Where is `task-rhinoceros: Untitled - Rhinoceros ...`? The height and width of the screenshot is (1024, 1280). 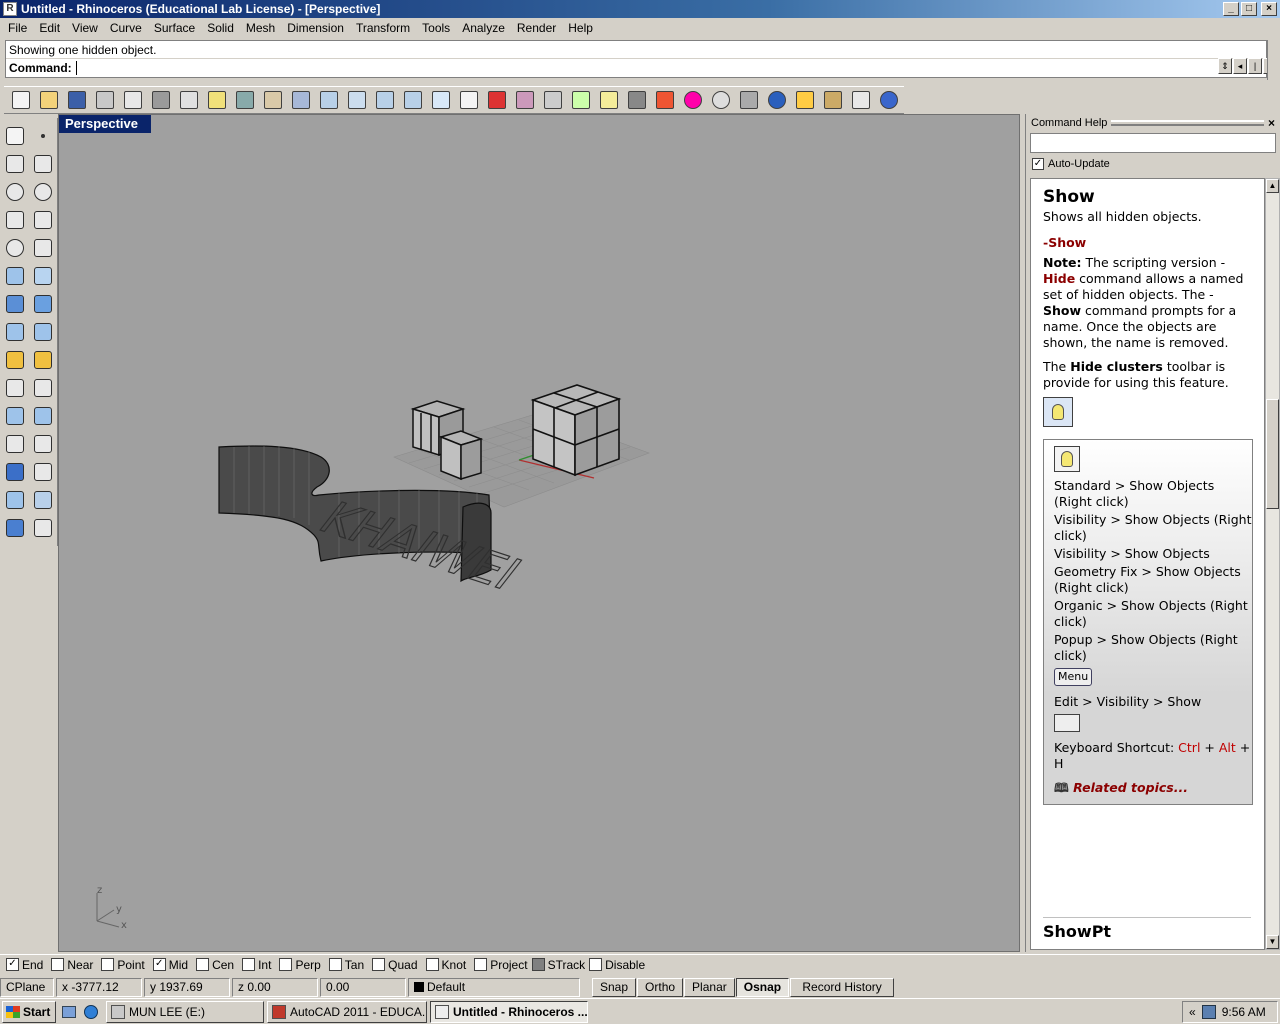
task-rhinoceros: Untitled - Rhinoceros ... is located at coordinates (509, 1011).